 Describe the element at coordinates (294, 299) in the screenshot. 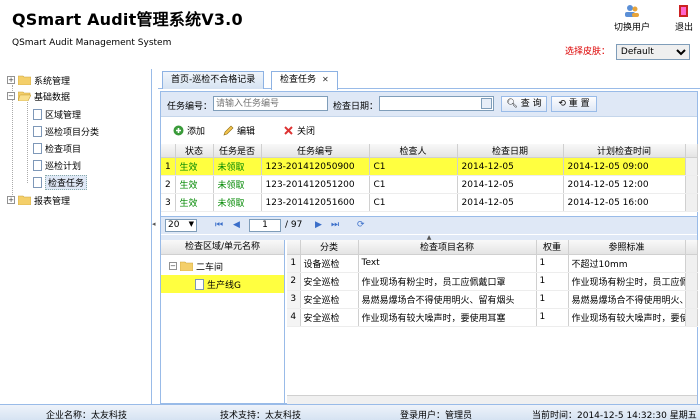

I see `row-number: 3` at that location.